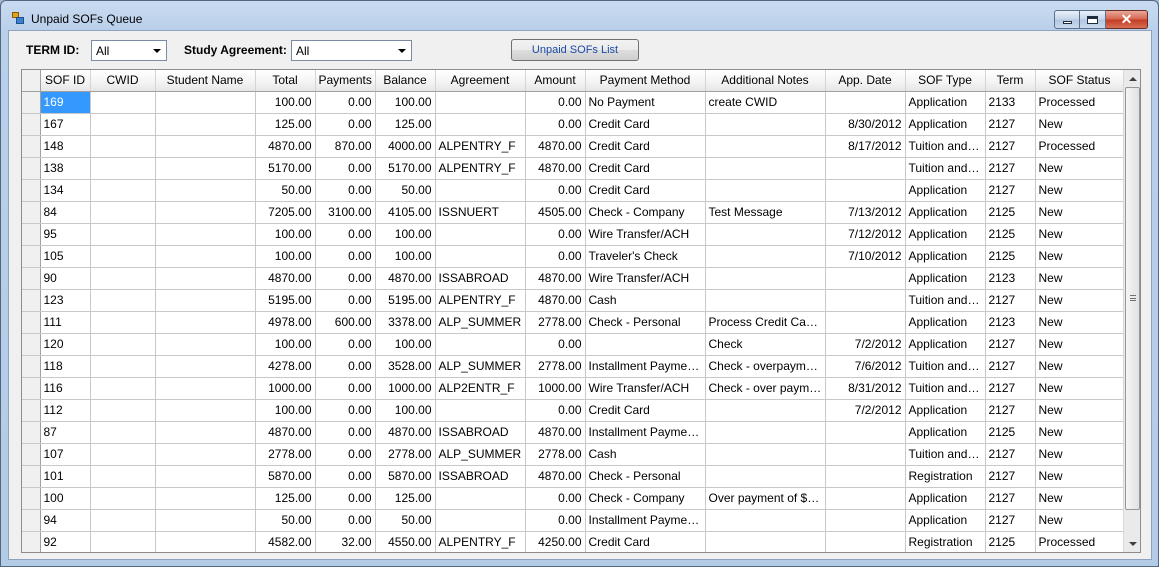 The height and width of the screenshot is (567, 1159). I want to click on column-header: Balance, so click(405, 81).